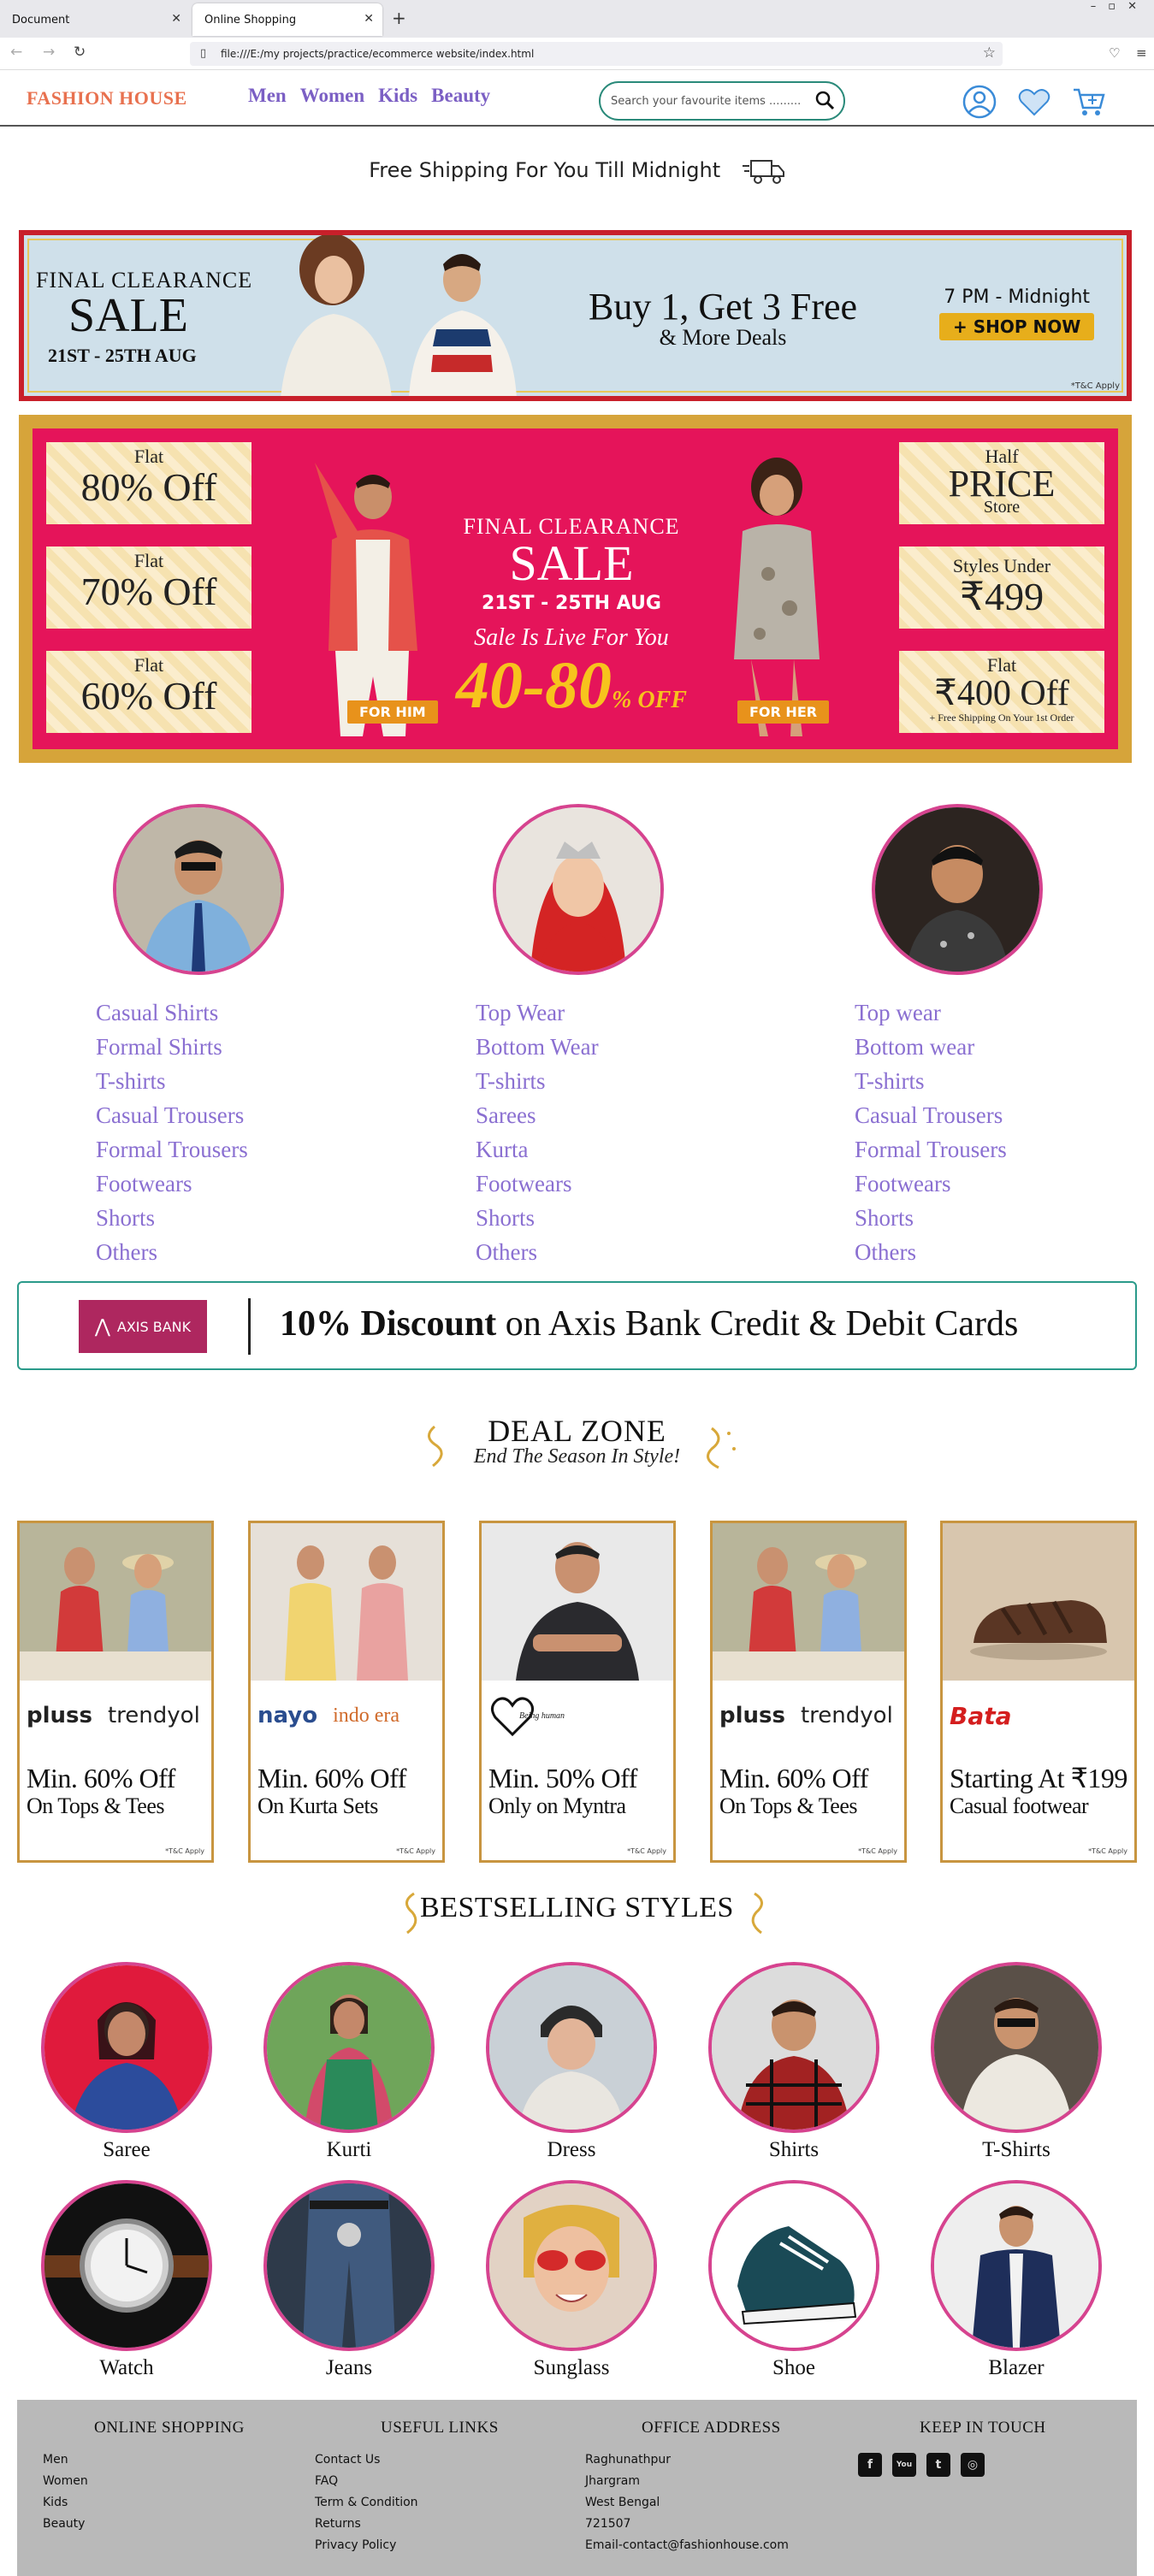 Image resolution: width=1154 pixels, height=2576 pixels. Describe the element at coordinates (870, 2465) in the screenshot. I see `facebook-icon: f` at that location.